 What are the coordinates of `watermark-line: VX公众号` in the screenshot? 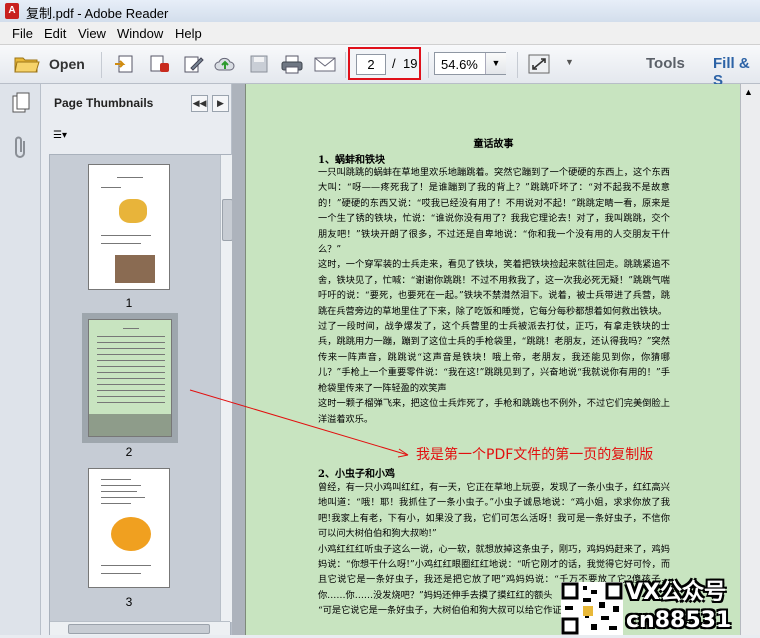 It's located at (676, 592).